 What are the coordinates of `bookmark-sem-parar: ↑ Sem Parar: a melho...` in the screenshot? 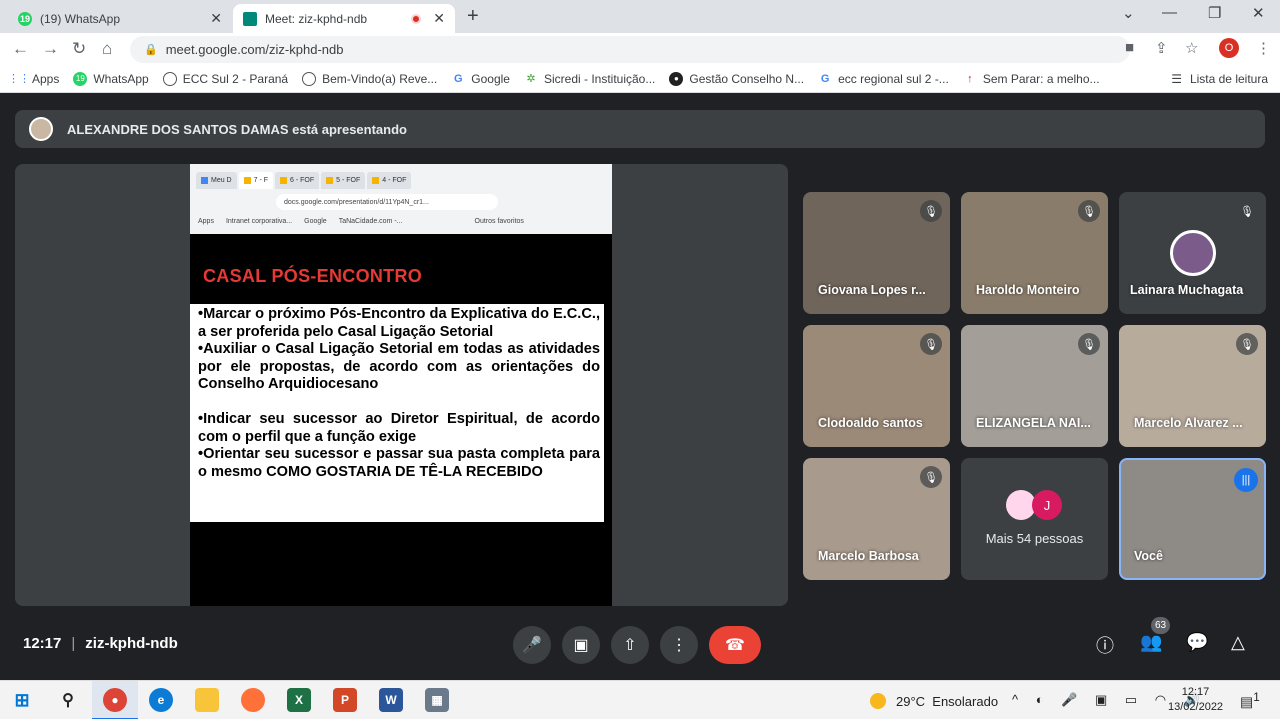 It's located at (1031, 79).